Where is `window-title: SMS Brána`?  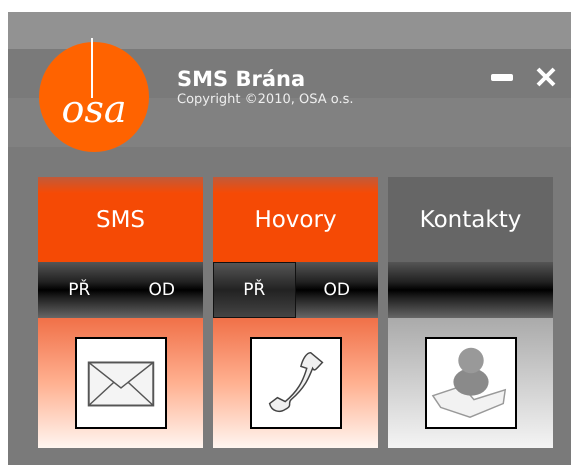
window-title: SMS Brána is located at coordinates (241, 79).